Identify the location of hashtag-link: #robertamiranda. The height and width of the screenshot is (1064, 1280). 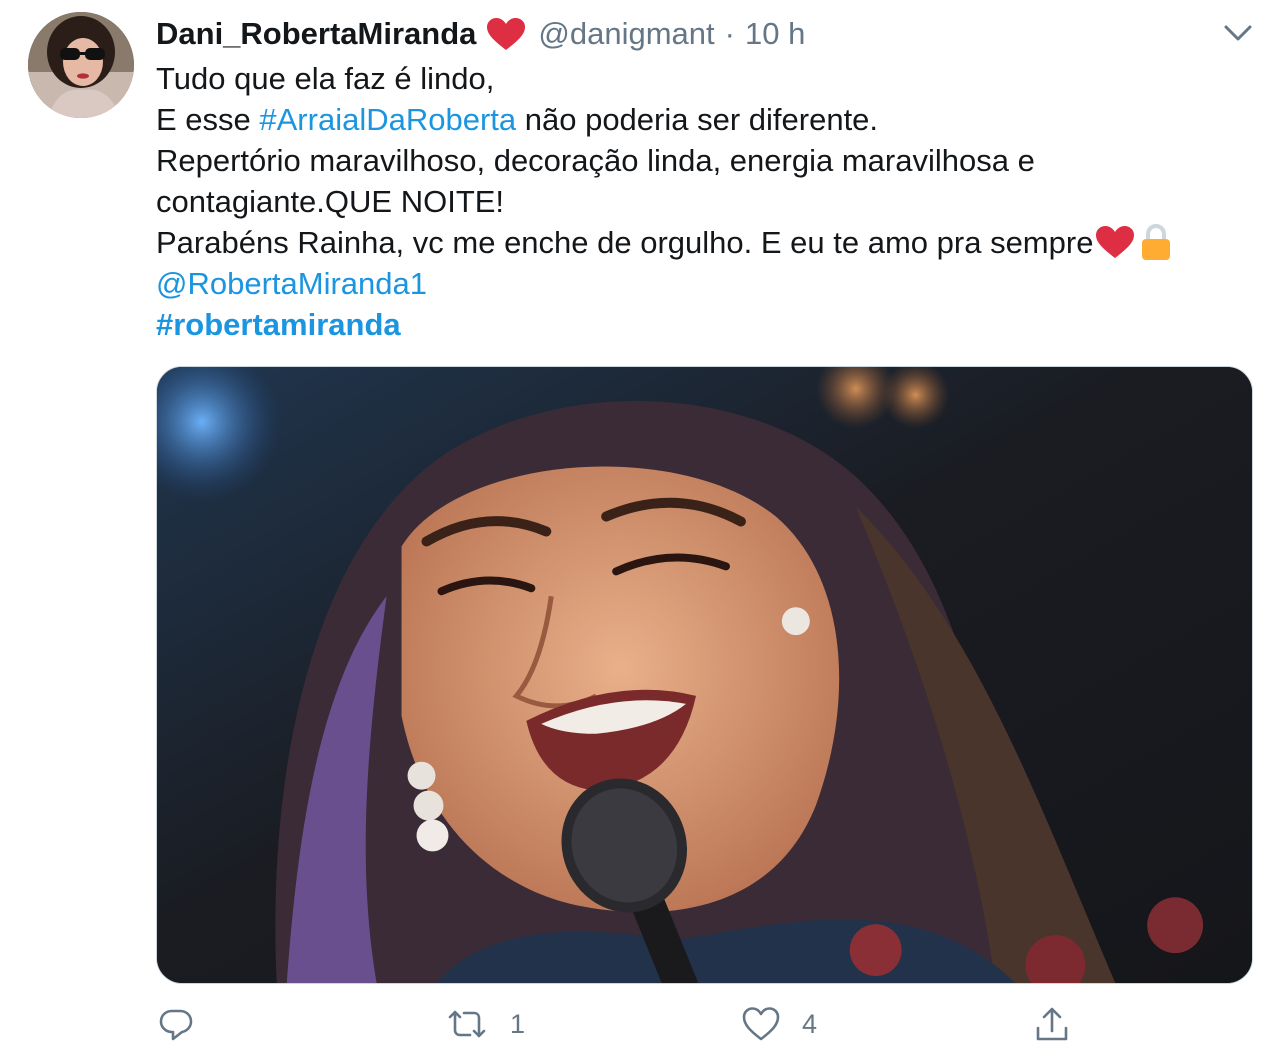
(706, 324).